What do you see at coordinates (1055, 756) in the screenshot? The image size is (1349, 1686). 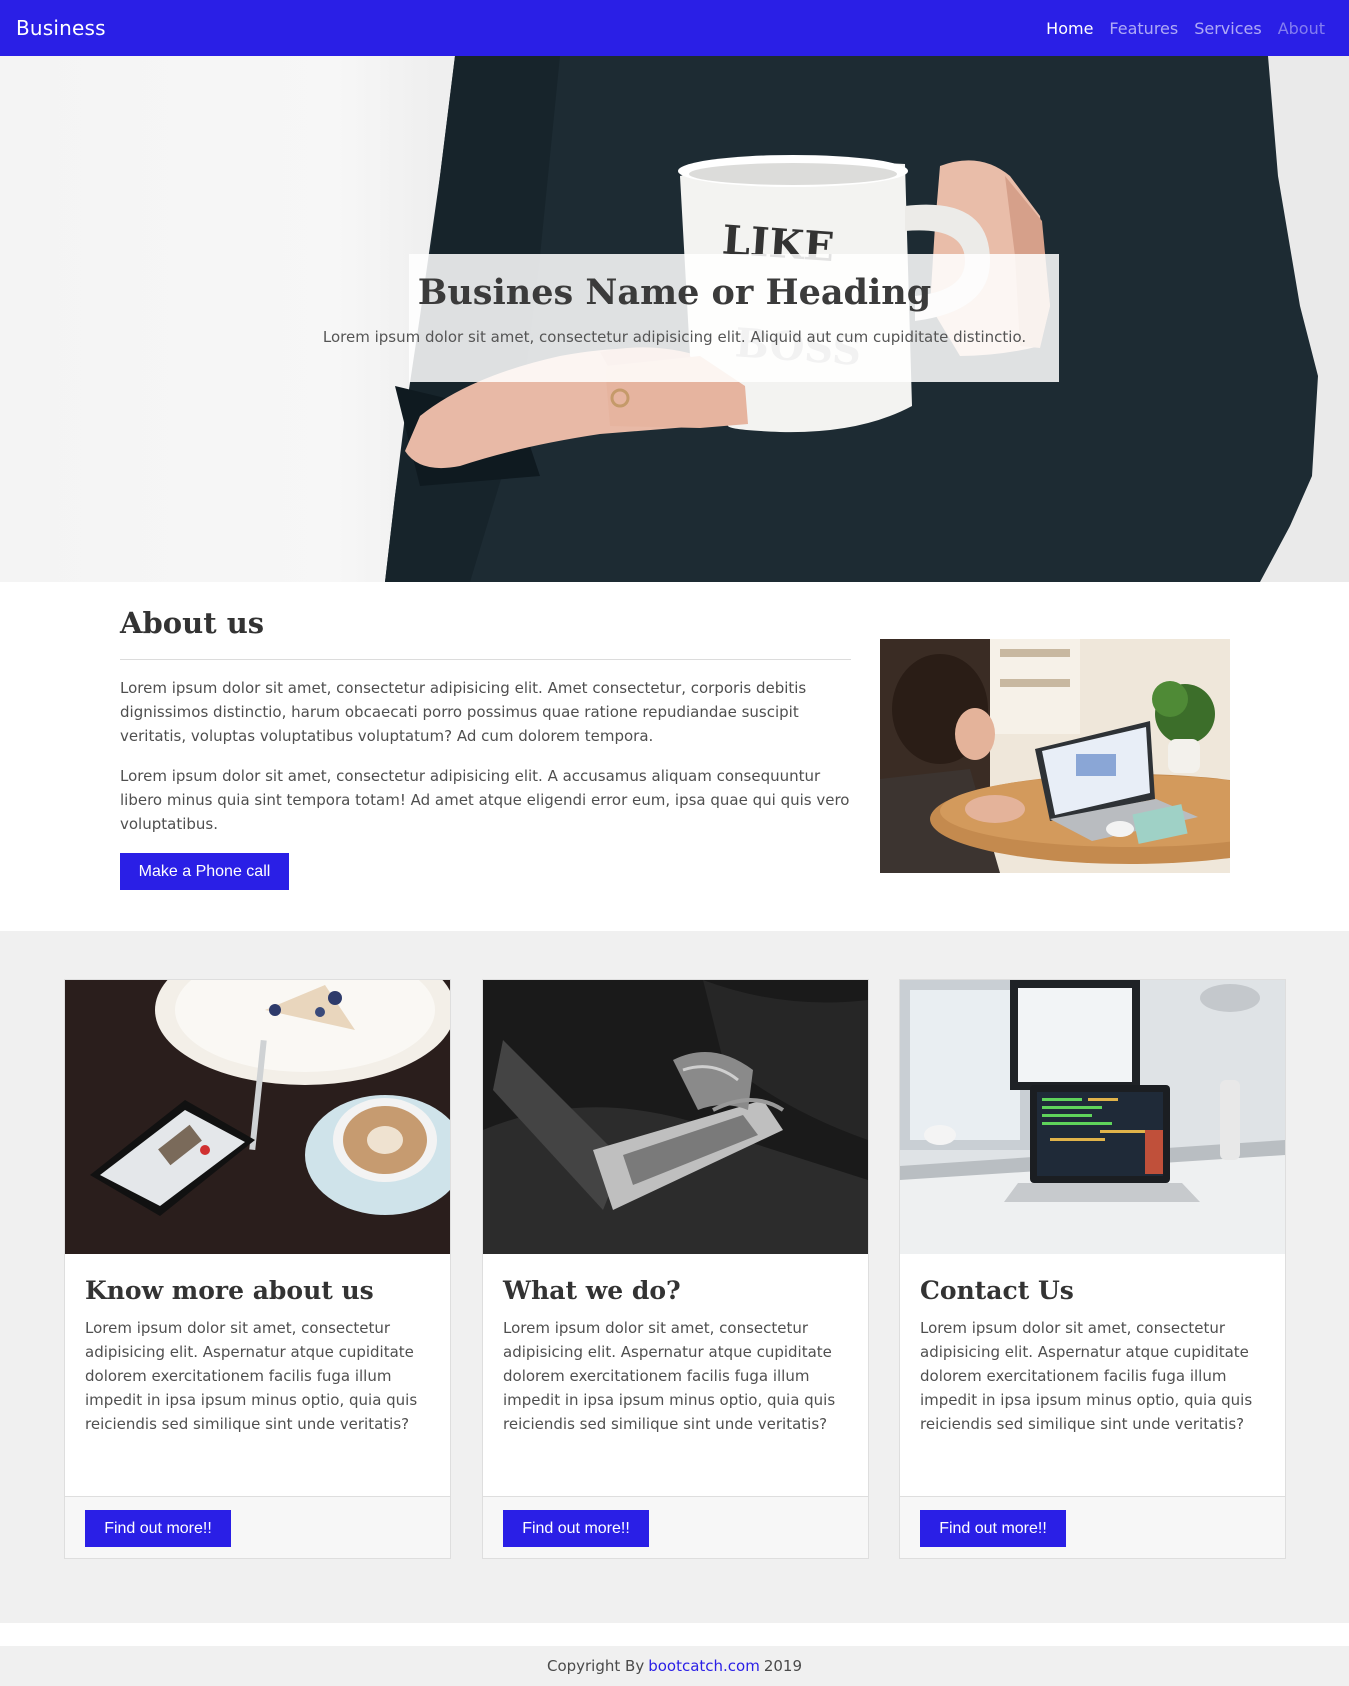 I see `about-image` at bounding box center [1055, 756].